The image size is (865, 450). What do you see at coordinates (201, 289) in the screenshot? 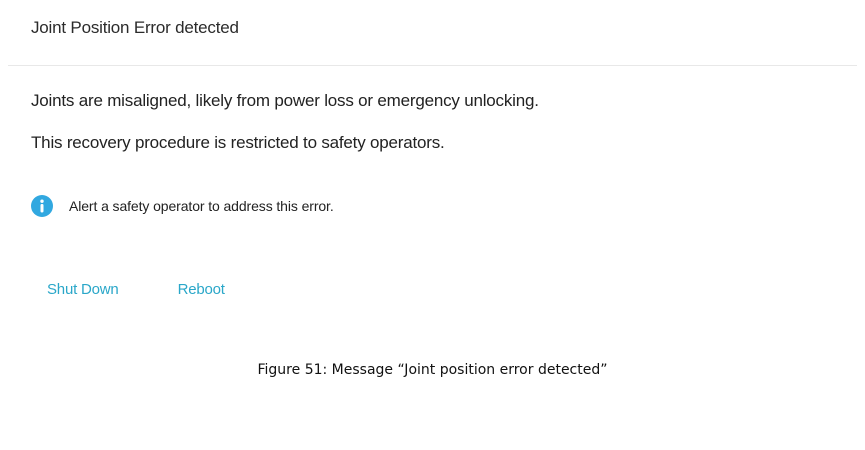
I see `reboot-button: Reboot` at bounding box center [201, 289].